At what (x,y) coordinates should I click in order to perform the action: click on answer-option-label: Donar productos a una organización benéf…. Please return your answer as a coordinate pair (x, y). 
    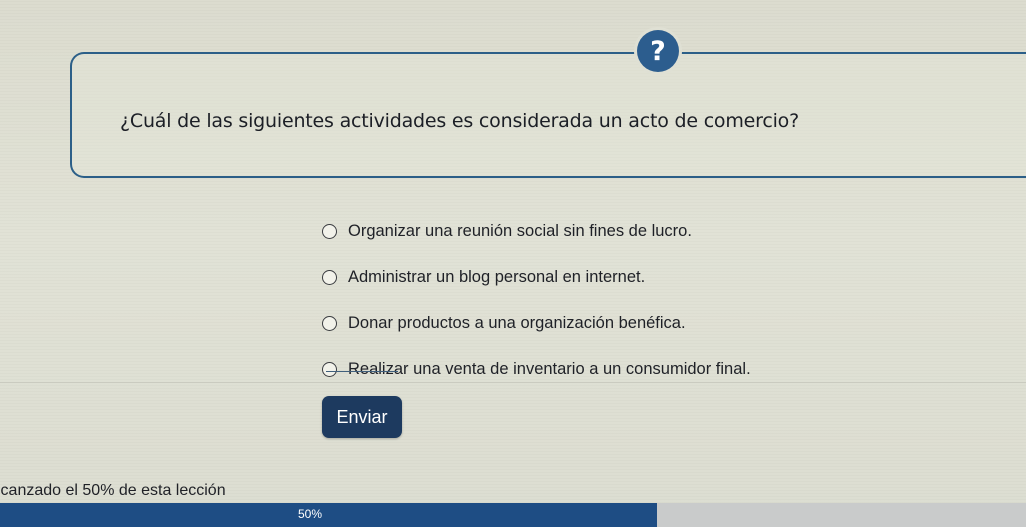
    Looking at the image, I should click on (517, 322).